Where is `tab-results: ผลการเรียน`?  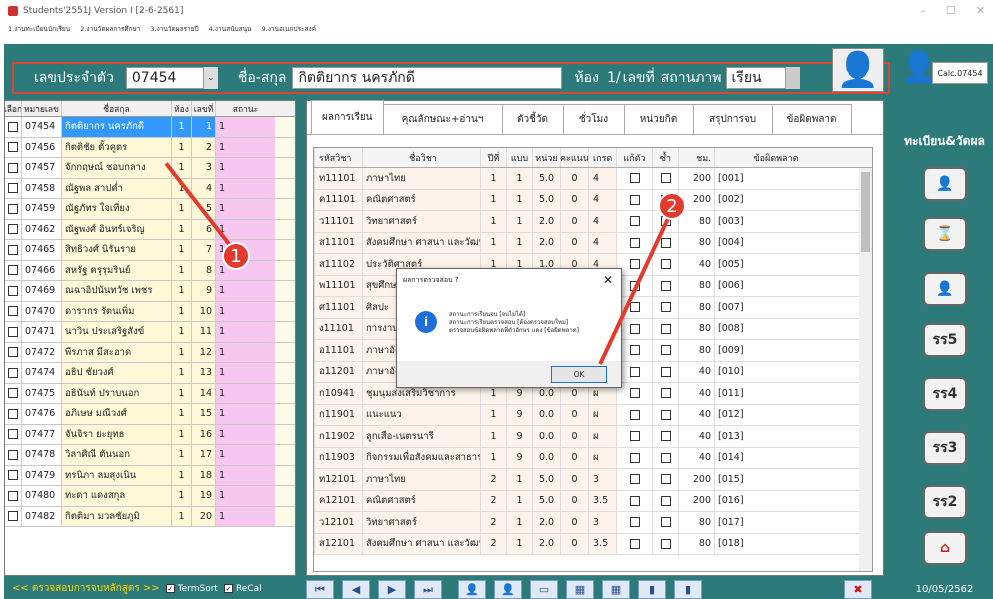 tab-results: ผลการเรียน is located at coordinates (347, 117).